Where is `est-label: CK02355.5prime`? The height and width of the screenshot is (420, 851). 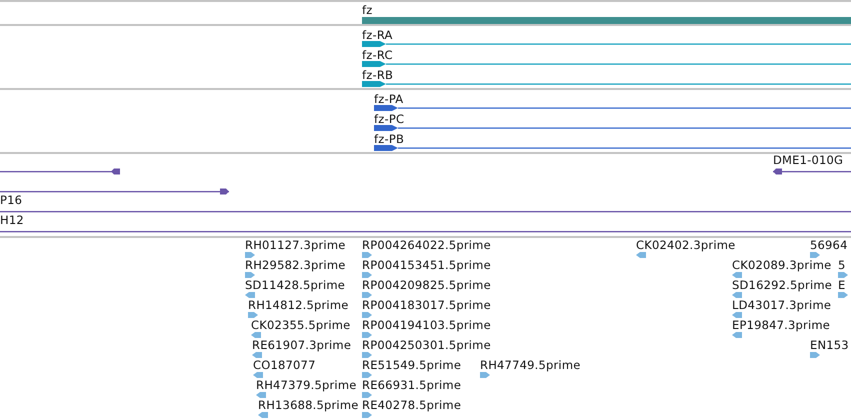
est-label: CK02355.5prime is located at coordinates (300, 325).